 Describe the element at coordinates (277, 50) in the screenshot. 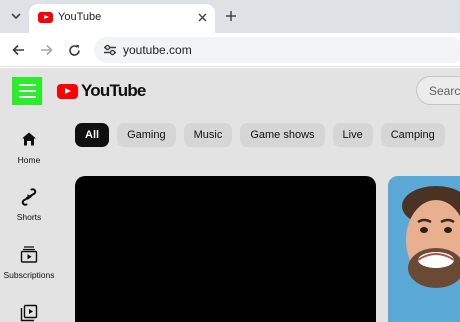

I see `address-bar: youtube.com` at that location.